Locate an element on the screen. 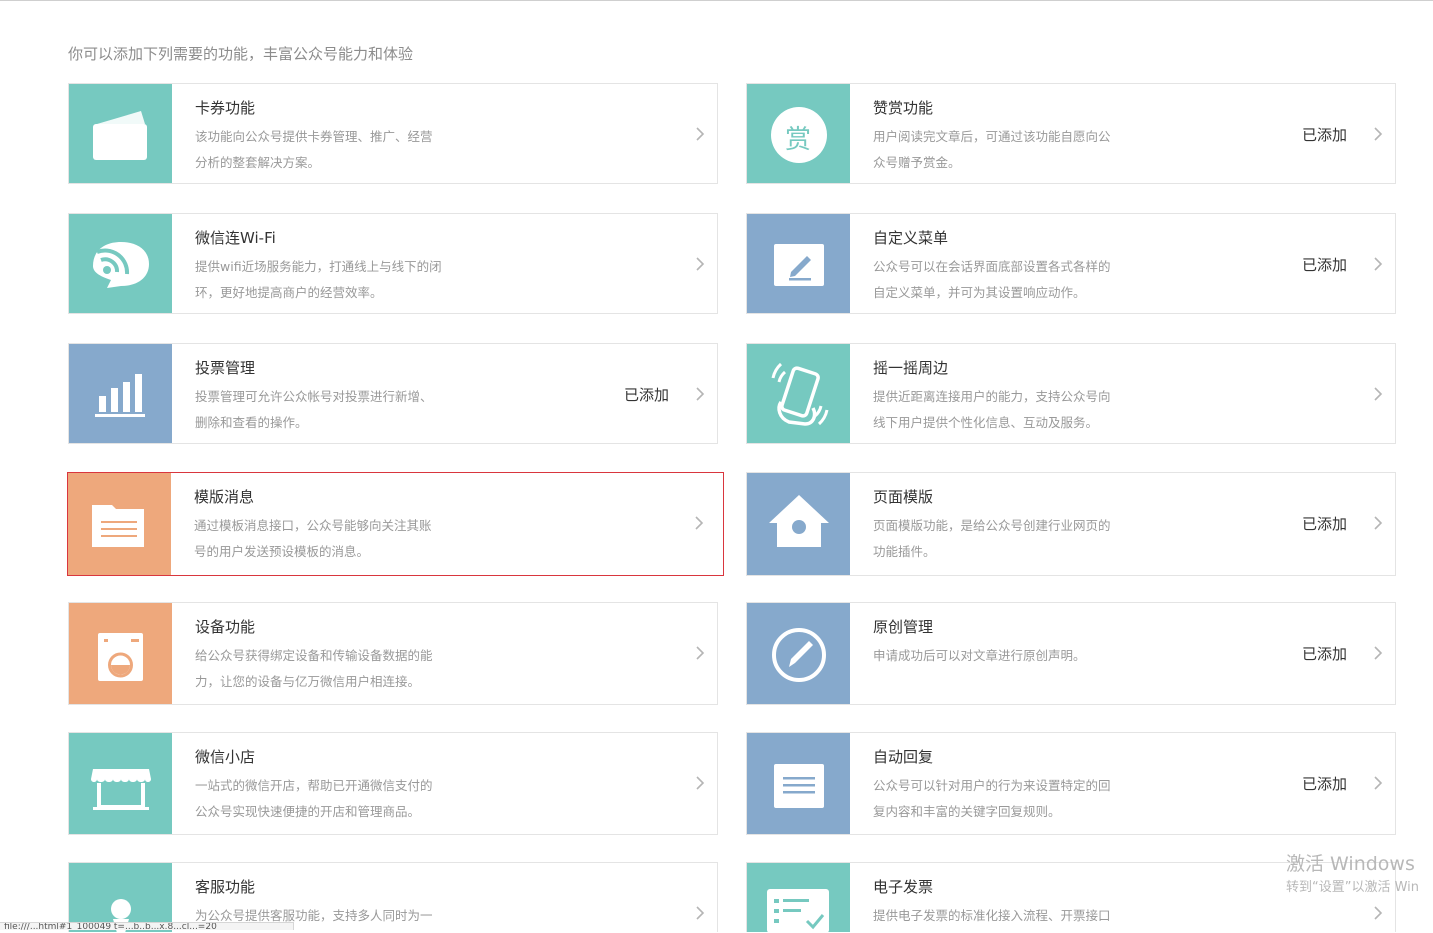 Image resolution: width=1433 pixels, height=933 pixels. top-divider is located at coordinates (716, 0).